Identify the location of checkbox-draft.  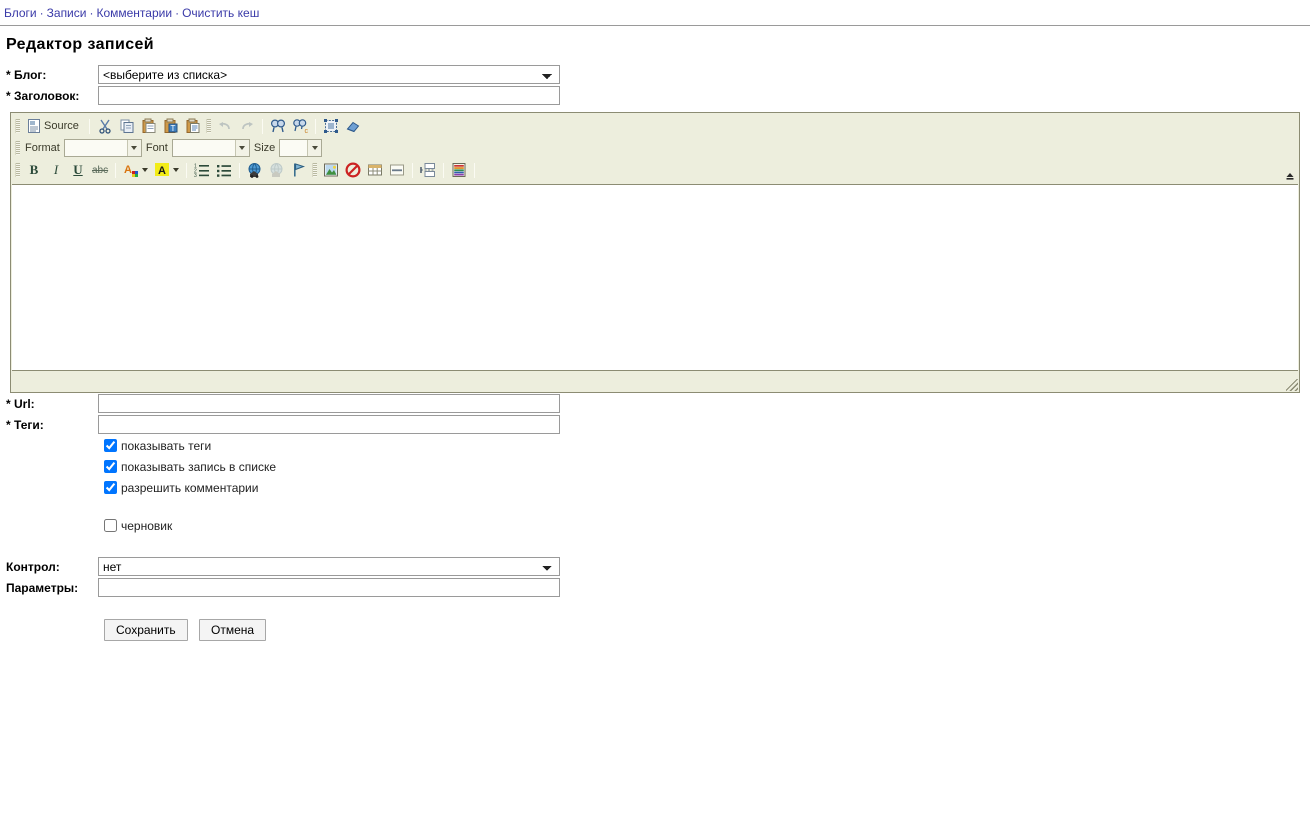
(110, 525).